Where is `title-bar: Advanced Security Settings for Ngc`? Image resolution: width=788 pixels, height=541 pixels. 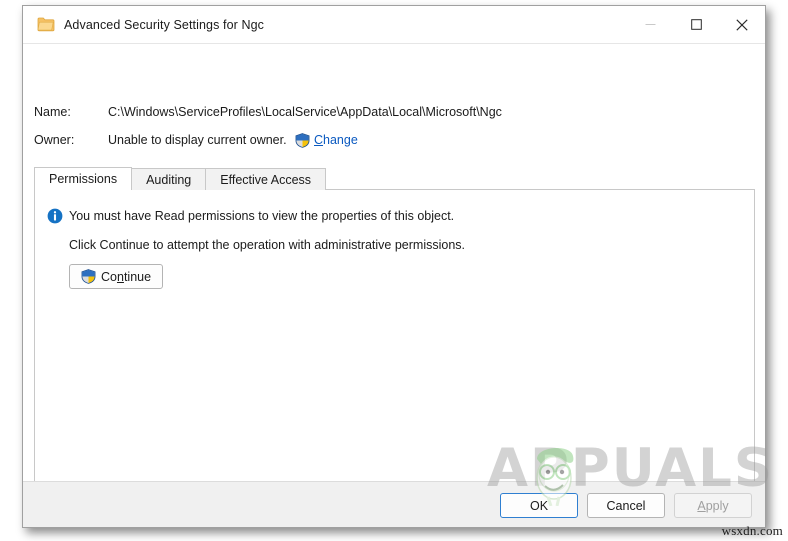 title-bar: Advanced Security Settings for Ngc is located at coordinates (394, 25).